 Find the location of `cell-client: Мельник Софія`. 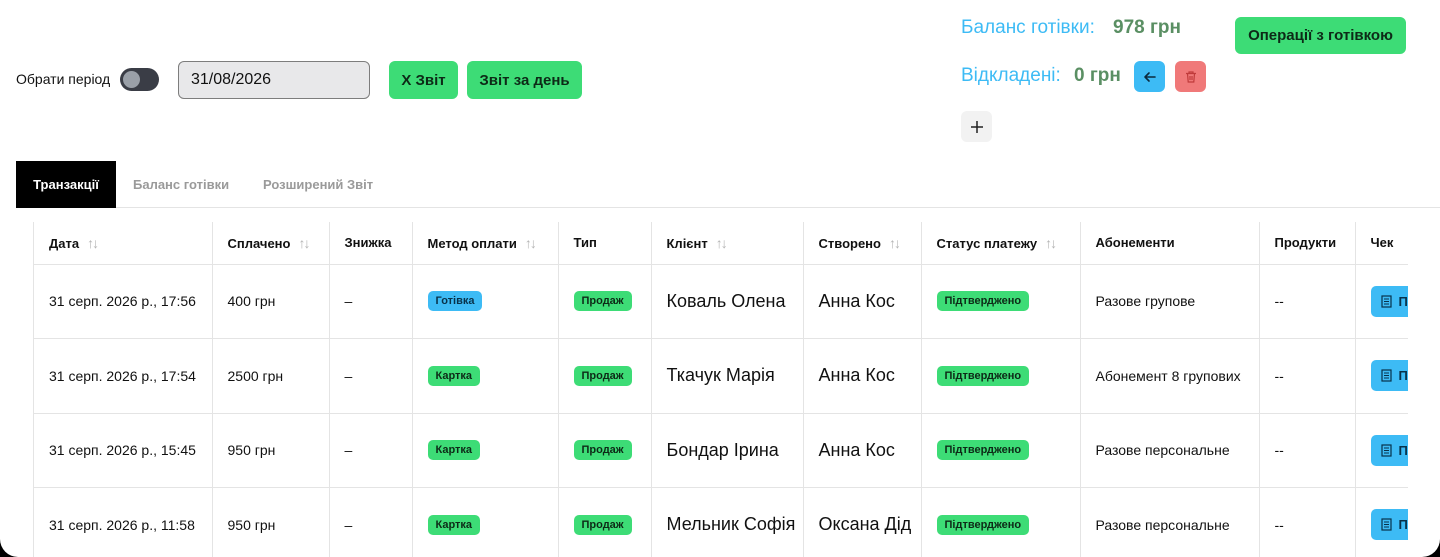

cell-client: Мельник Софія is located at coordinates (727, 522).